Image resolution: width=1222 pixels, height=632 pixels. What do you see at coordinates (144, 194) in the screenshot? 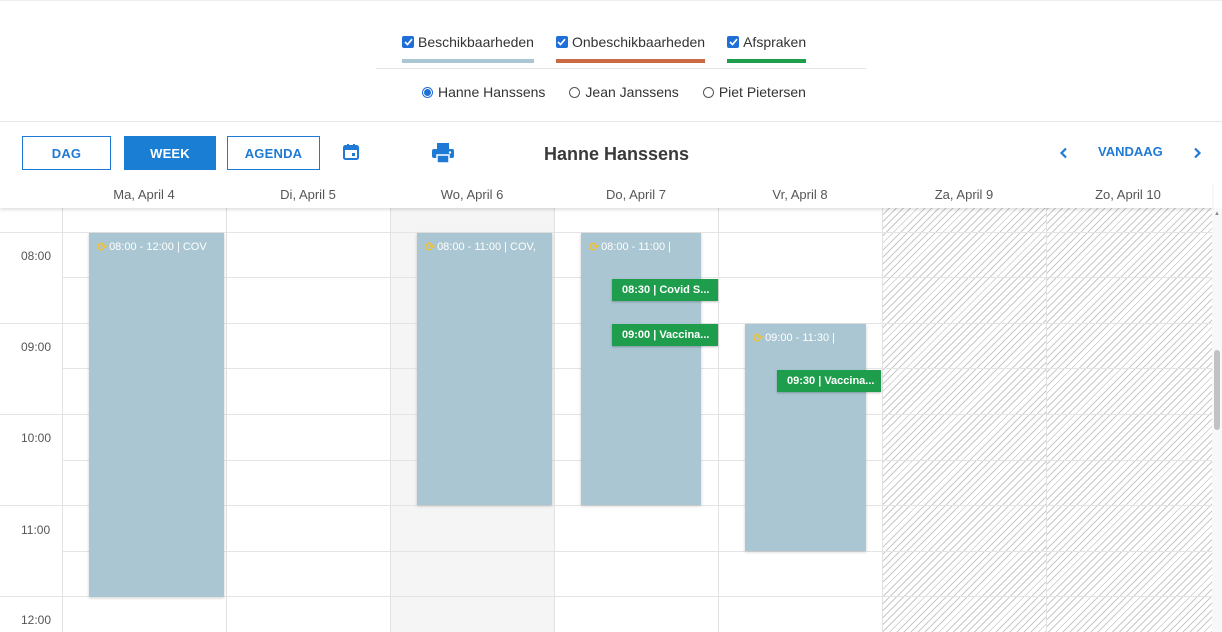
I see `day-header: Ma, April 4` at bounding box center [144, 194].